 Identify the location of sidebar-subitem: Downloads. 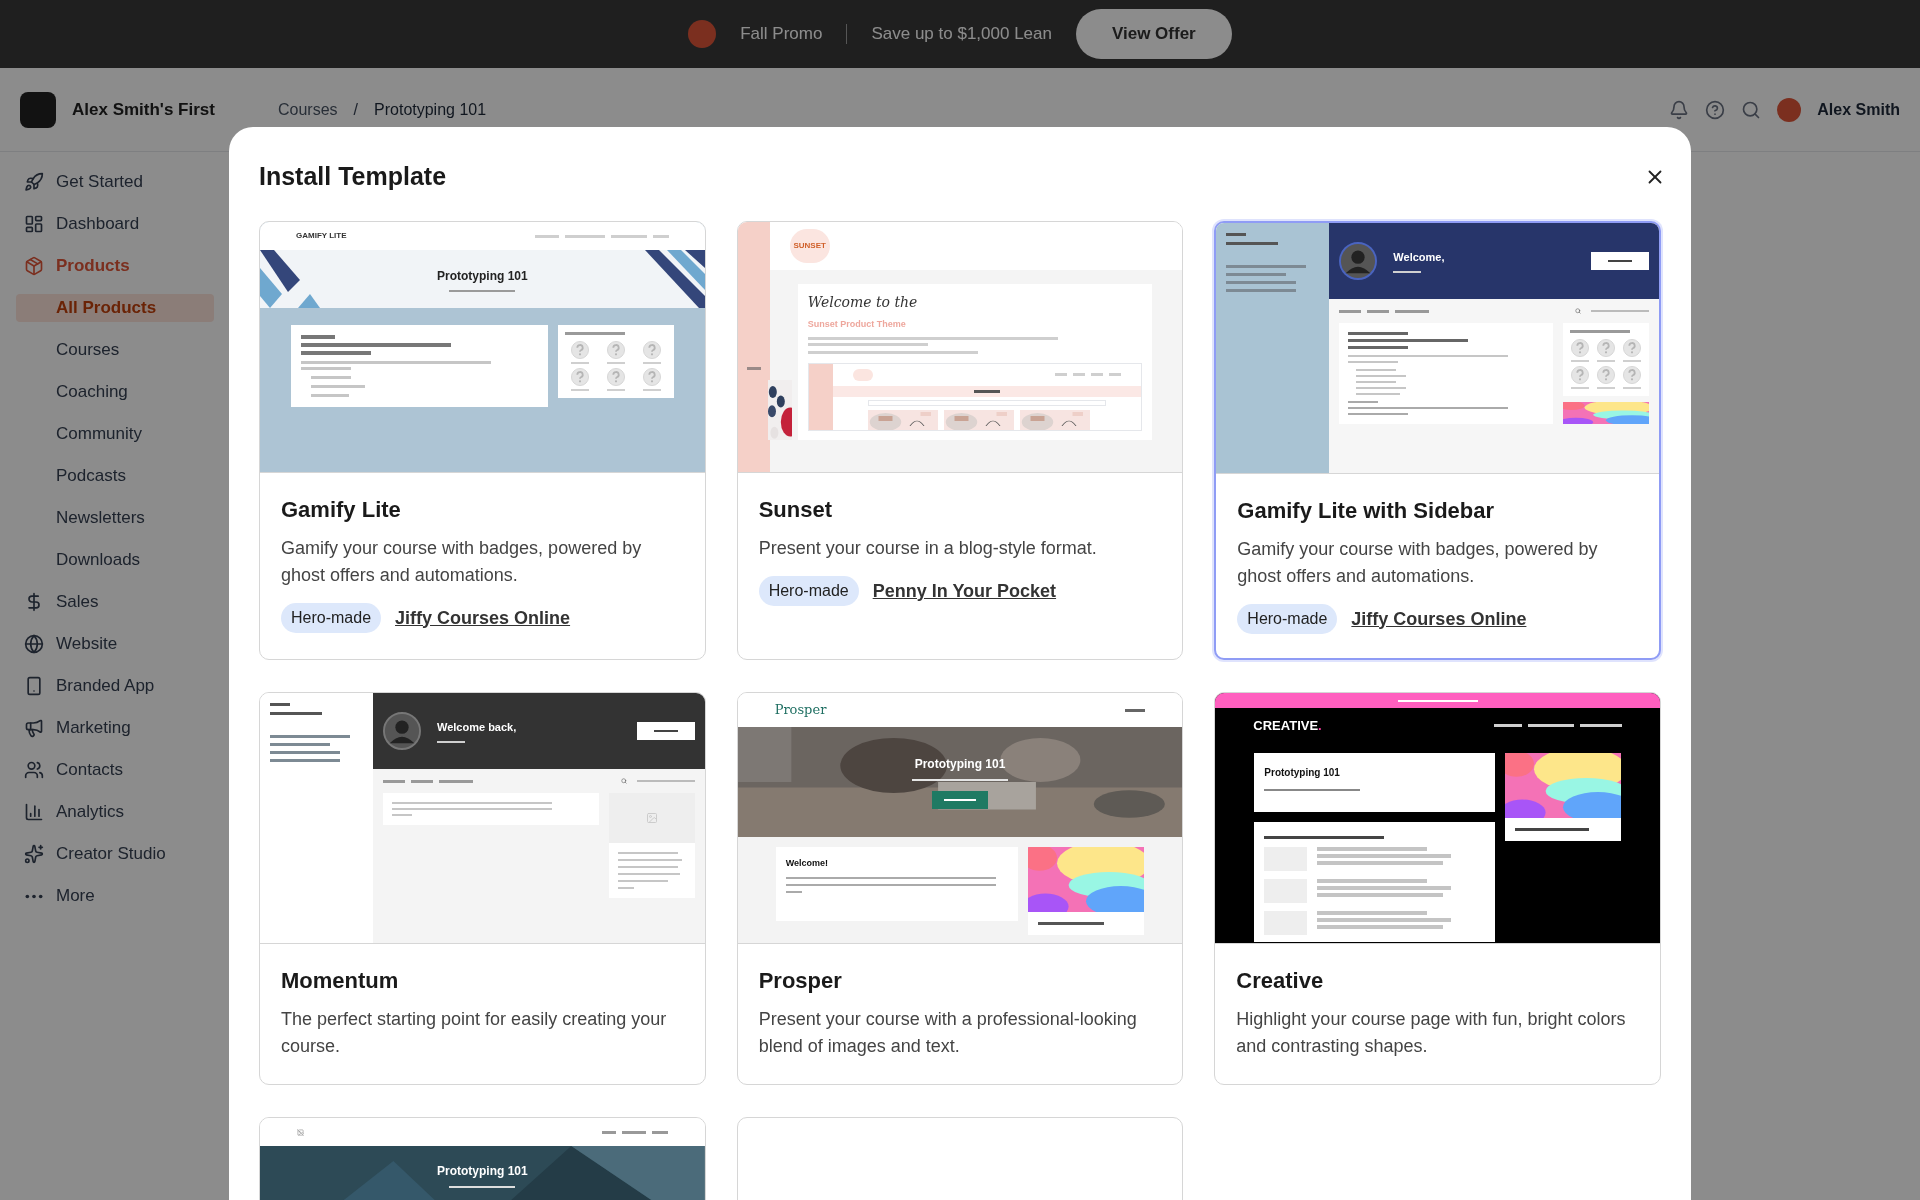
(115, 560).